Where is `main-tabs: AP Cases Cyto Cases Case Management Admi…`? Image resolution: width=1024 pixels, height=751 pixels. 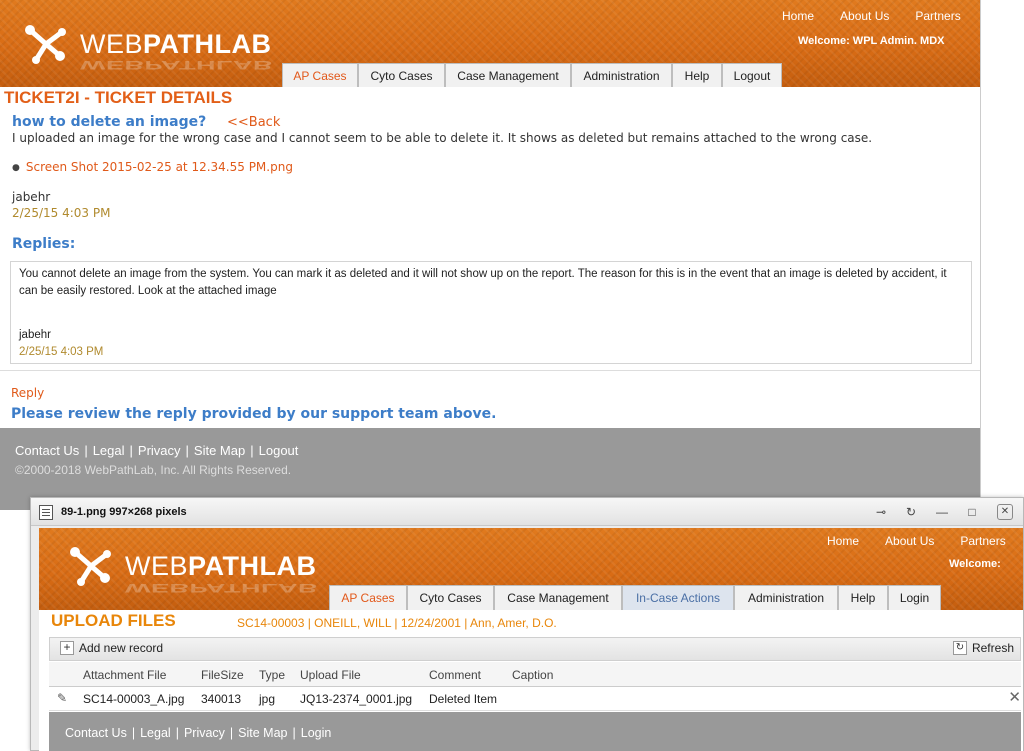 main-tabs: AP Cases Cyto Cases Case Management Admi… is located at coordinates (532, 75).